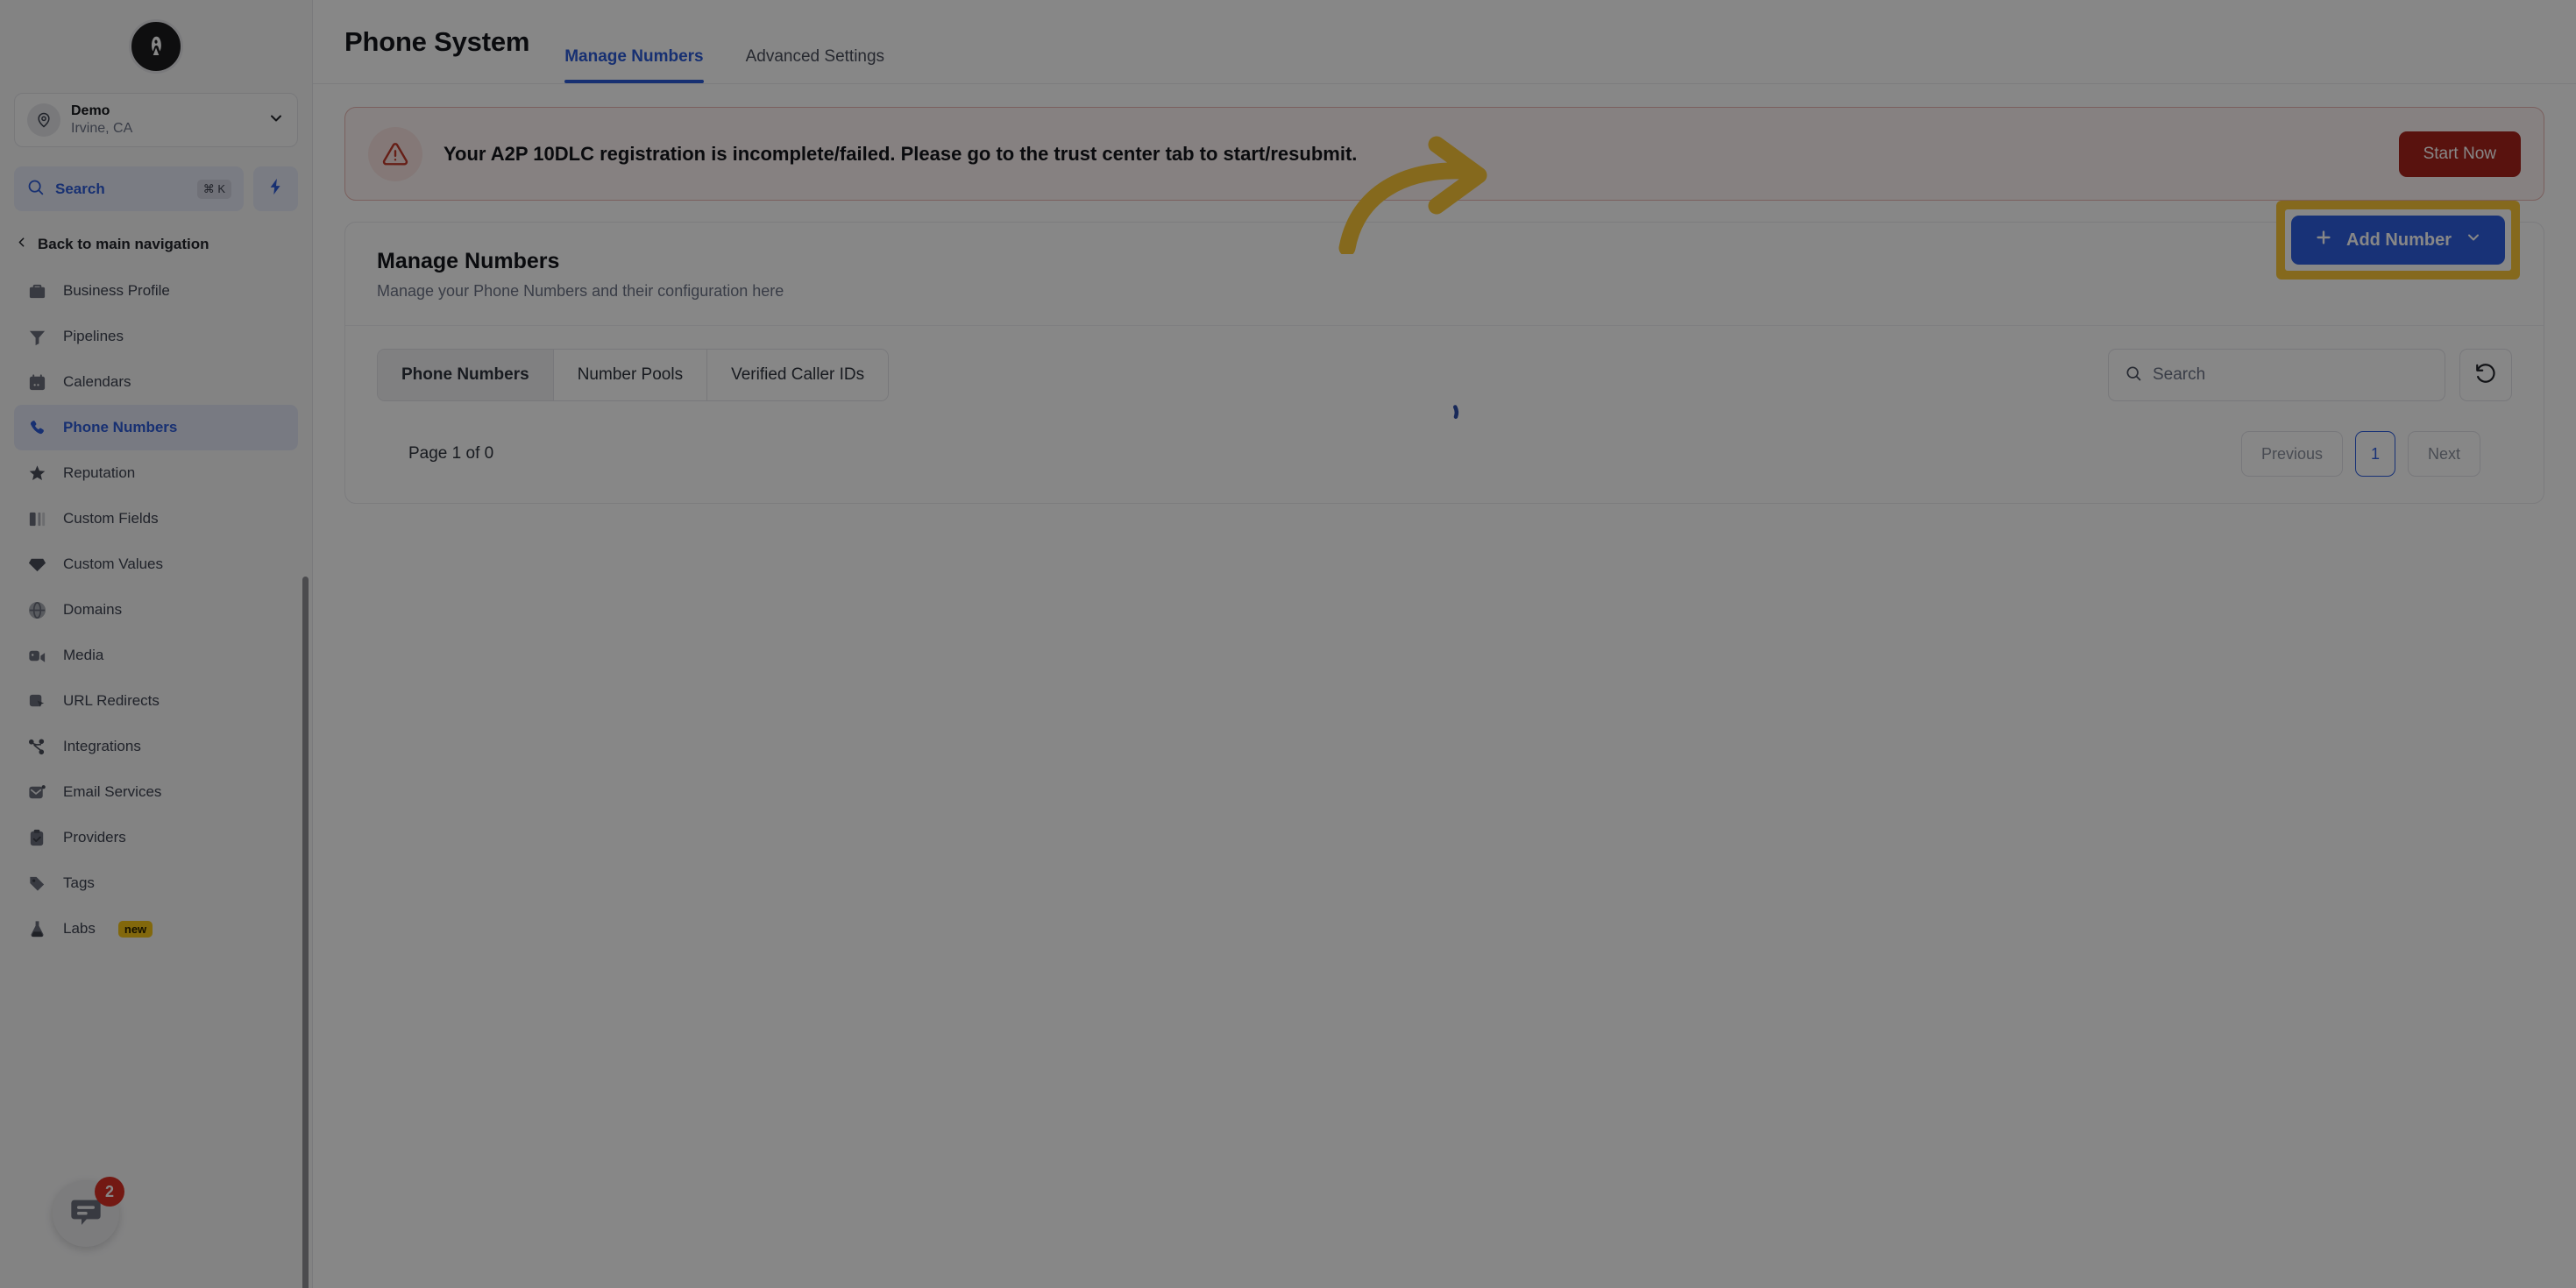  What do you see at coordinates (102, 128) in the screenshot?
I see `location-sub: Irvine, CA` at bounding box center [102, 128].